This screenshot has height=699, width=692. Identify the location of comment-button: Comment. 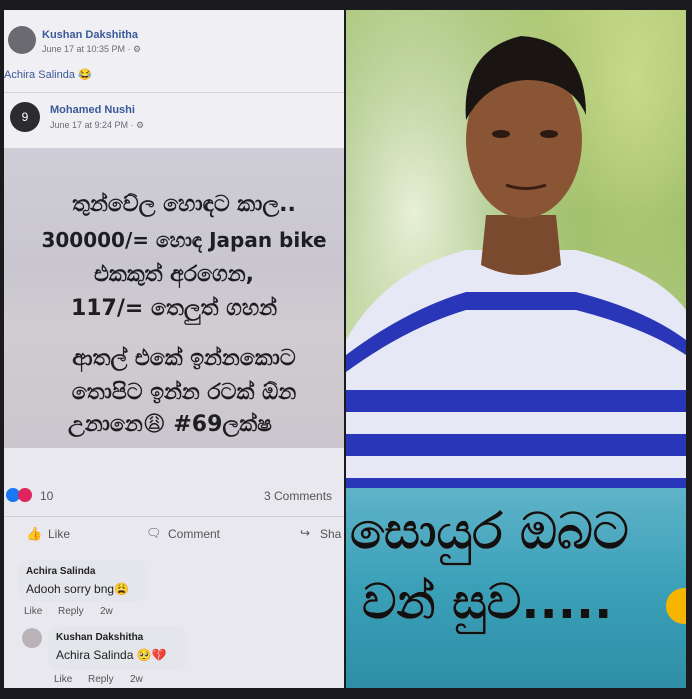
(194, 534).